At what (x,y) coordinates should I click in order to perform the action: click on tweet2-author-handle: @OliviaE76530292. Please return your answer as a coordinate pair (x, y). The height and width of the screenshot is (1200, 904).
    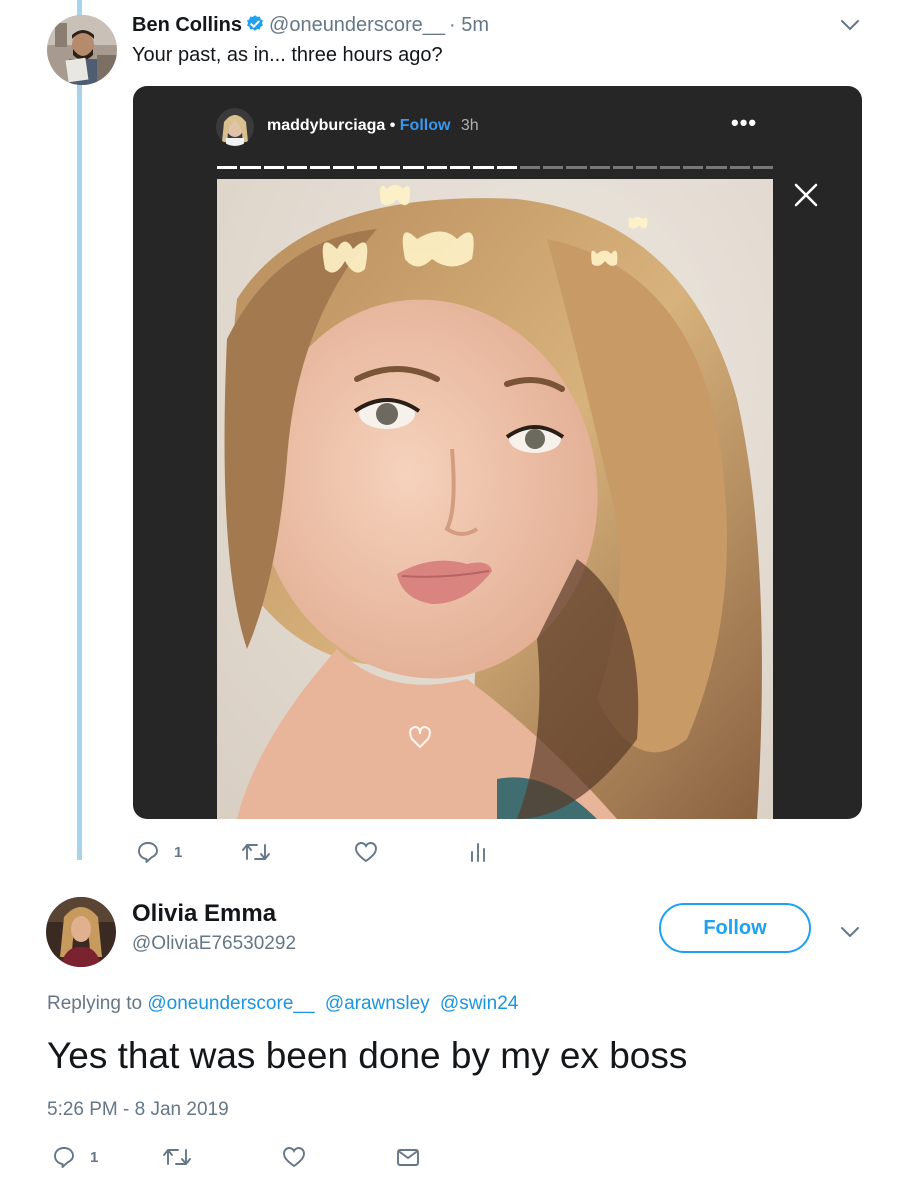
    Looking at the image, I should click on (214, 944).